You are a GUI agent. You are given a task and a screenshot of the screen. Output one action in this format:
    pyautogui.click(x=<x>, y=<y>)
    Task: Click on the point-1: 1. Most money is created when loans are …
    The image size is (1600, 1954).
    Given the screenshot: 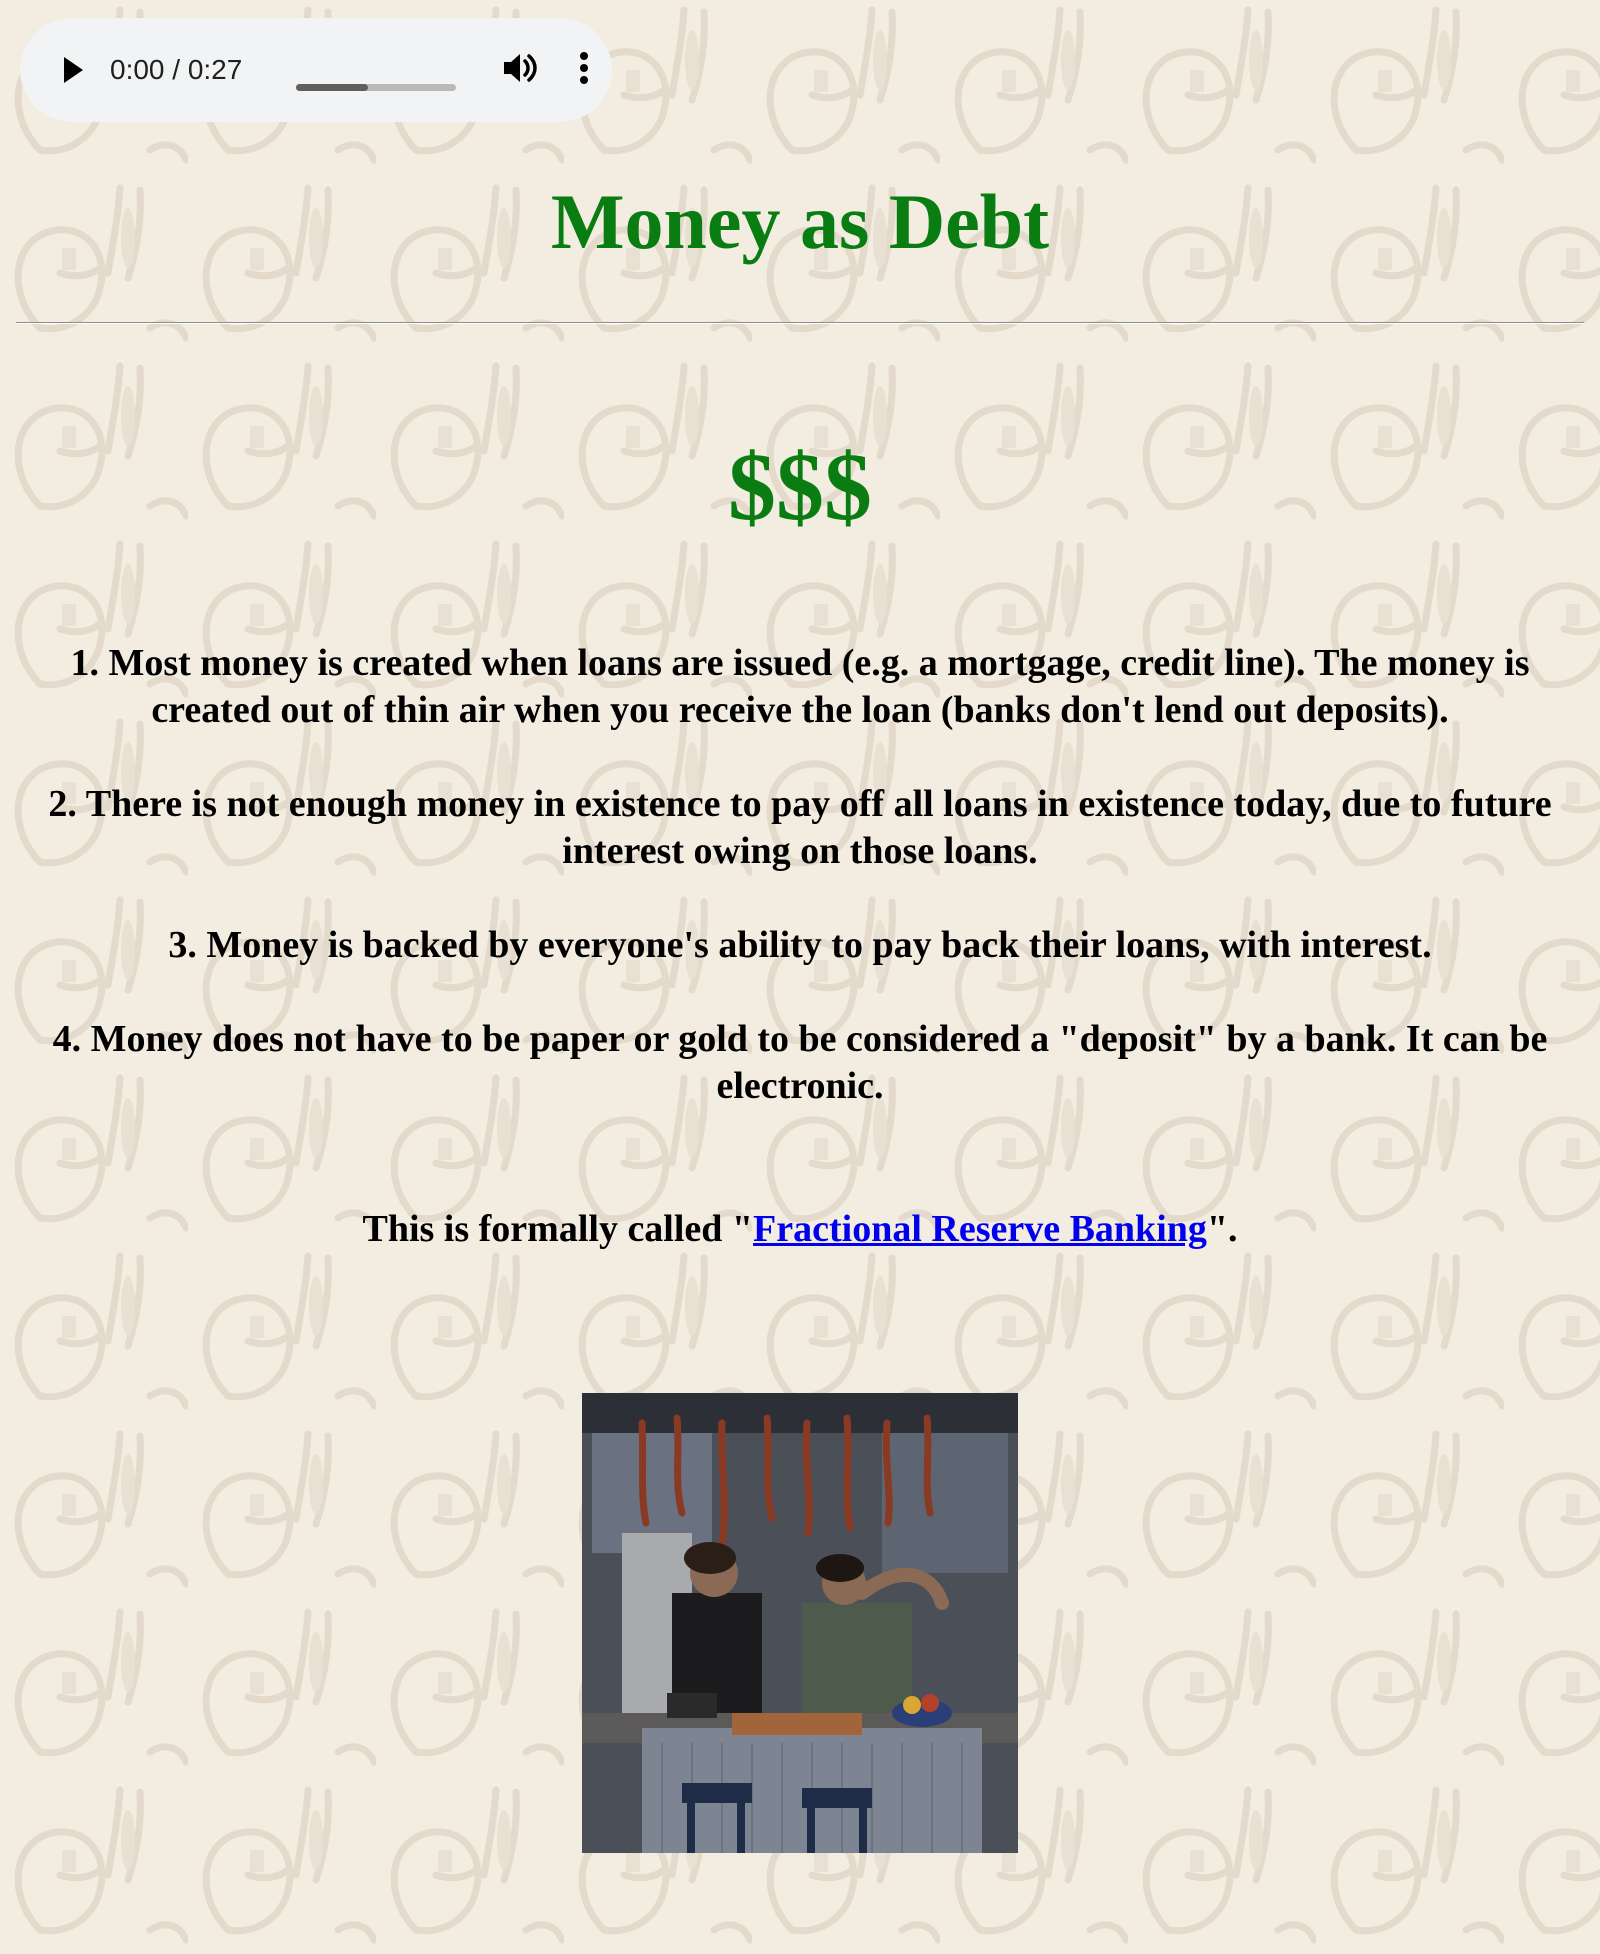 What is the action you would take?
    pyautogui.click(x=800, y=686)
    